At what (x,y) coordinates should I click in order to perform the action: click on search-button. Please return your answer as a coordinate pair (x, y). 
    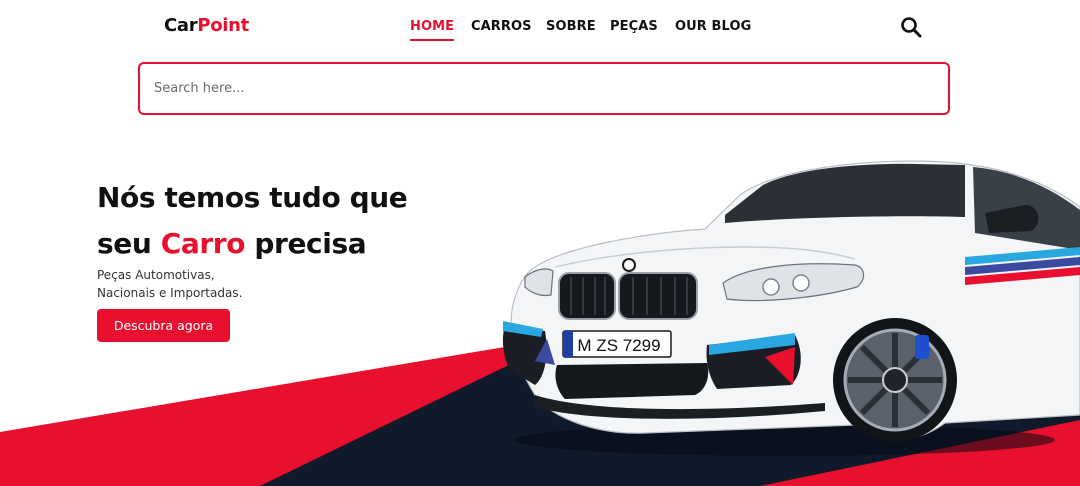
    Looking at the image, I should click on (911, 27).